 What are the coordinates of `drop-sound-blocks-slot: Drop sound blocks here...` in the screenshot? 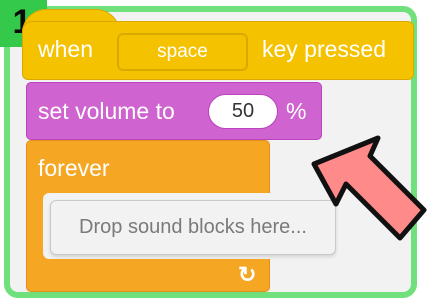 It's located at (193, 227).